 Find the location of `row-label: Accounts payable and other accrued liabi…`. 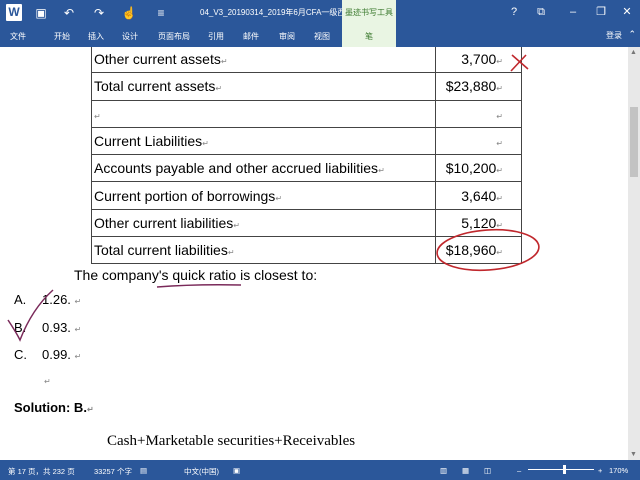

row-label: Accounts payable and other accrued liabi… is located at coordinates (236, 168).